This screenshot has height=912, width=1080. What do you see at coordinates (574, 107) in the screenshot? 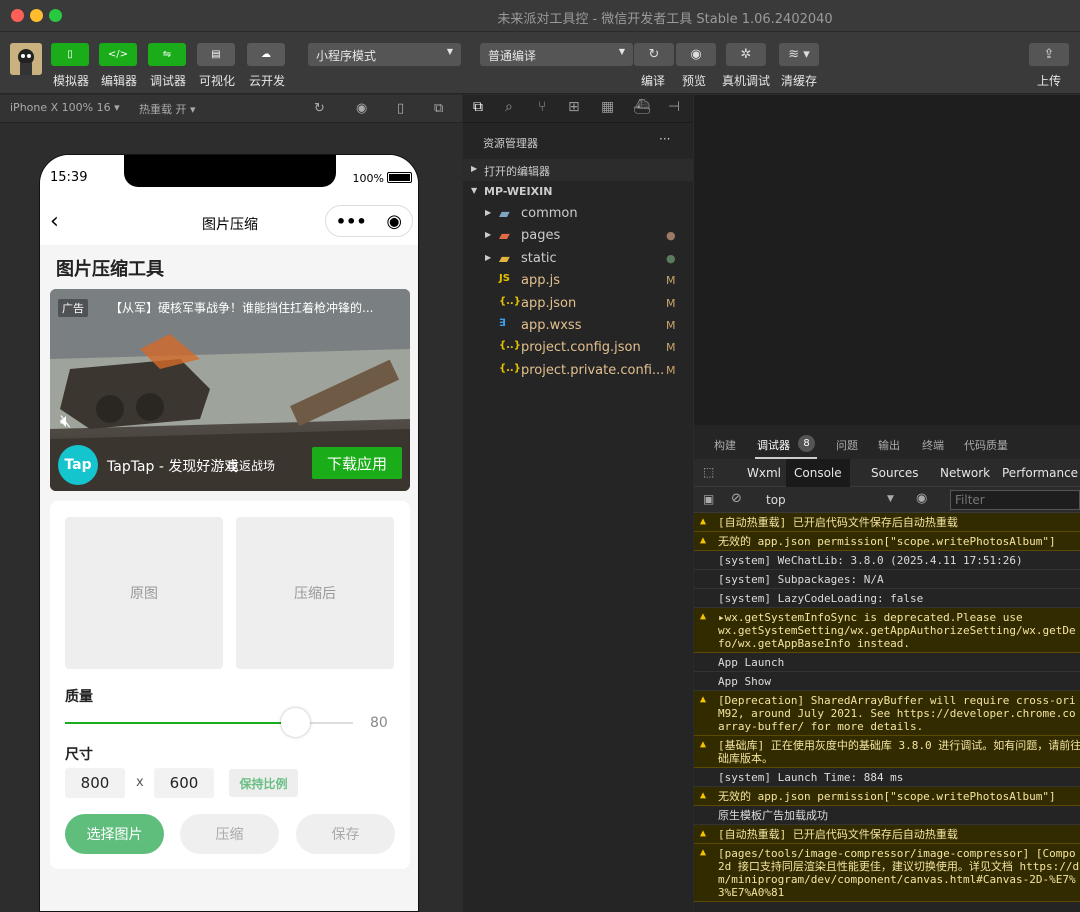
I see `extensions-icon: ⊞` at bounding box center [574, 107].